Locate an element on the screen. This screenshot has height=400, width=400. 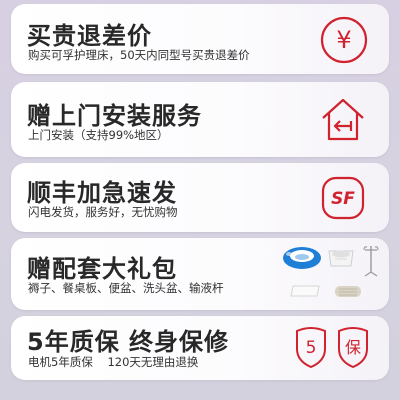
sf-logo-text: SF is located at coordinates (343, 199).